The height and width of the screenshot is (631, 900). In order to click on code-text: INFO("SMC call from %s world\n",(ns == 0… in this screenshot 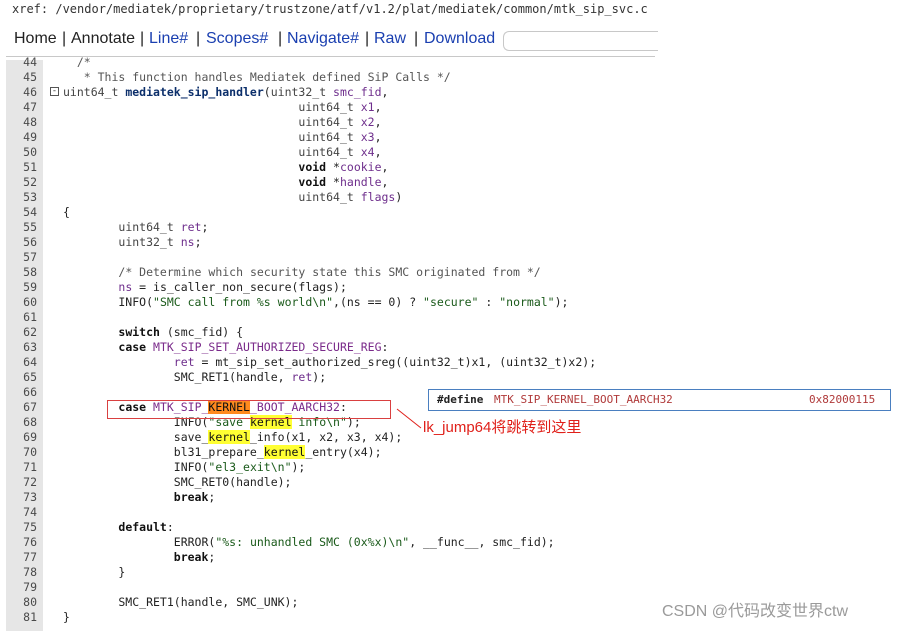, I will do `click(315, 302)`.